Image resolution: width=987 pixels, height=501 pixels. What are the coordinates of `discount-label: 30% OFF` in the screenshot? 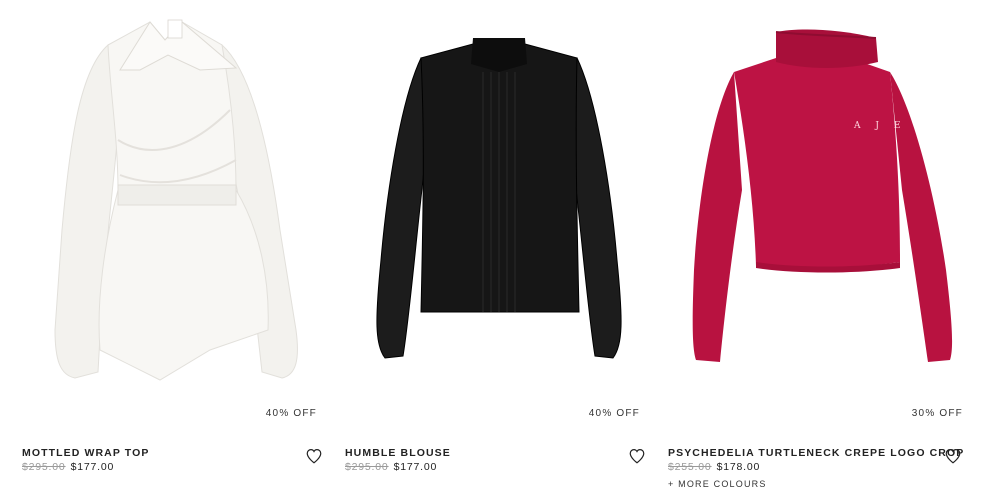 It's located at (937, 413).